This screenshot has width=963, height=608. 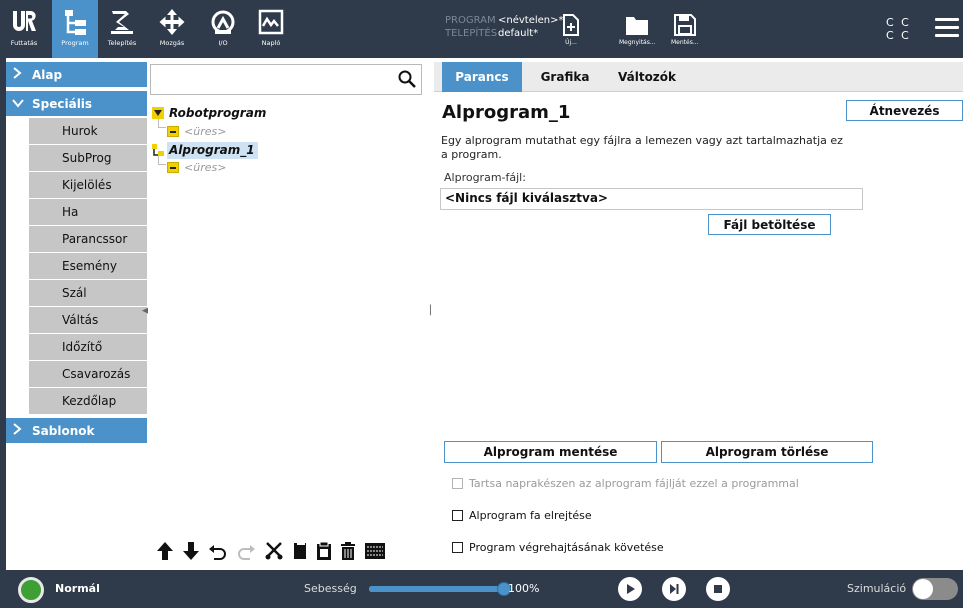 What do you see at coordinates (637, 26) in the screenshot?
I see `folder-icon` at bounding box center [637, 26].